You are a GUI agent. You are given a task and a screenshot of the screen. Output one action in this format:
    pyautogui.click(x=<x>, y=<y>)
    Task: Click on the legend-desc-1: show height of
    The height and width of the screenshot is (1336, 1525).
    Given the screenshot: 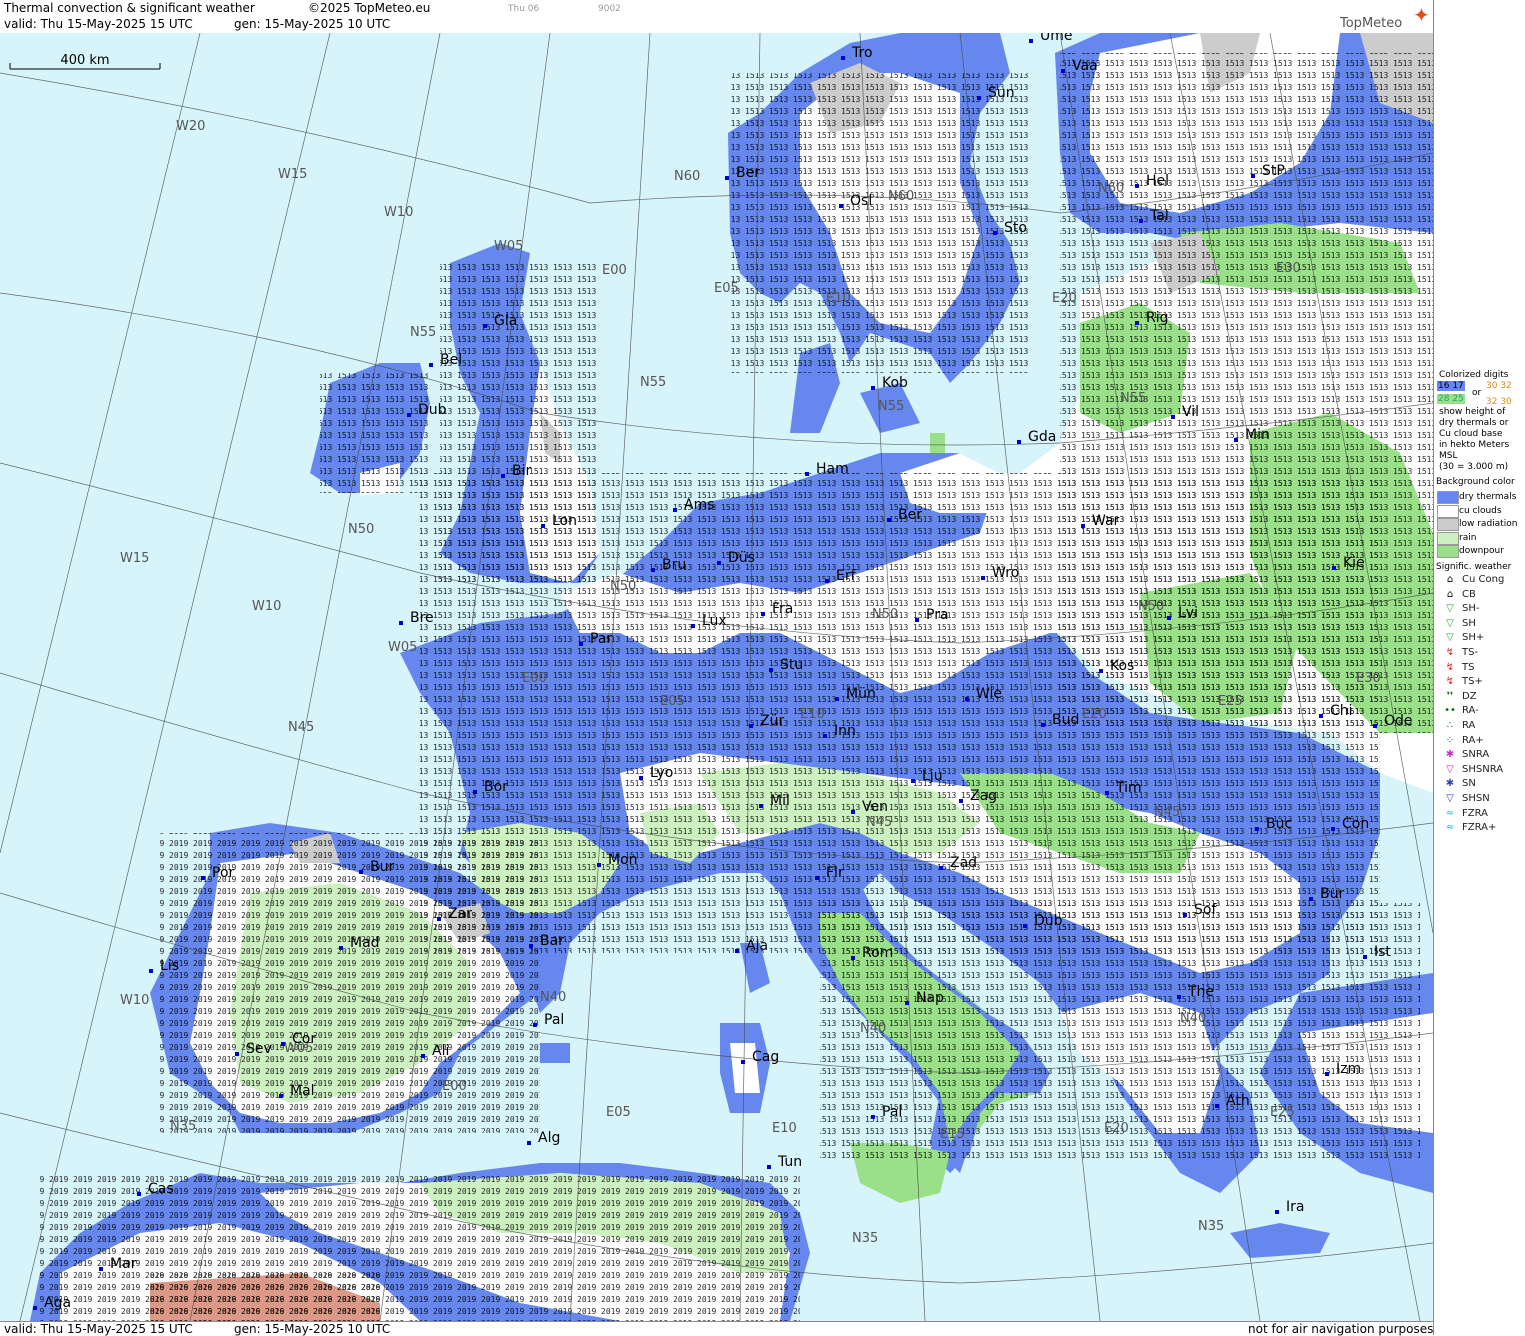 What is the action you would take?
    pyautogui.click(x=1472, y=412)
    